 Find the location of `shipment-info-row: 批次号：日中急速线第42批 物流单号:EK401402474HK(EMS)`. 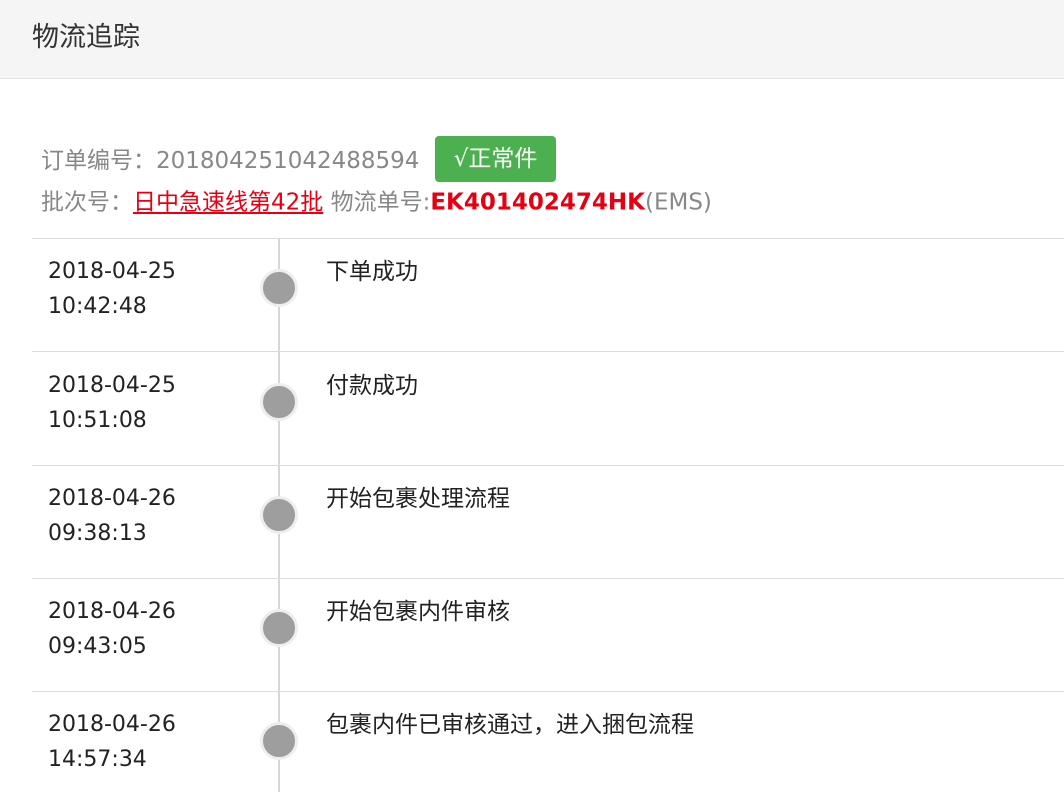

shipment-info-row: 批次号：日中急速线第42批 物流单号:EK401402474HK(EMS) is located at coordinates (376, 202).